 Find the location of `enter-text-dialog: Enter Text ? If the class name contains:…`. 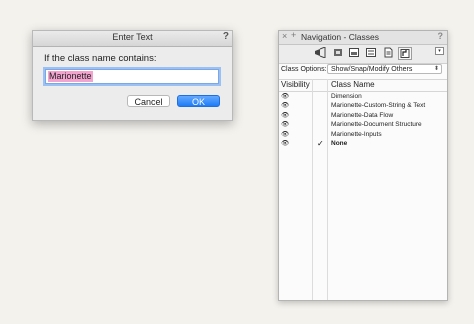

enter-text-dialog: Enter Text ? If the class name contains:… is located at coordinates (132, 75).